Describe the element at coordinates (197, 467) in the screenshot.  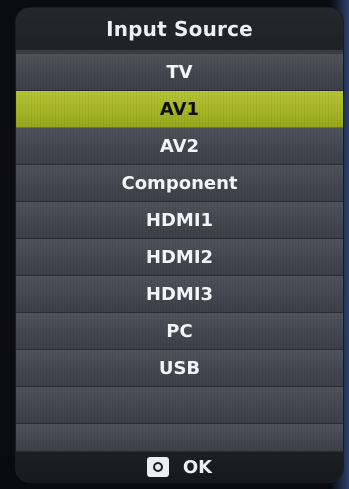
I see `ok-label: OK` at that location.